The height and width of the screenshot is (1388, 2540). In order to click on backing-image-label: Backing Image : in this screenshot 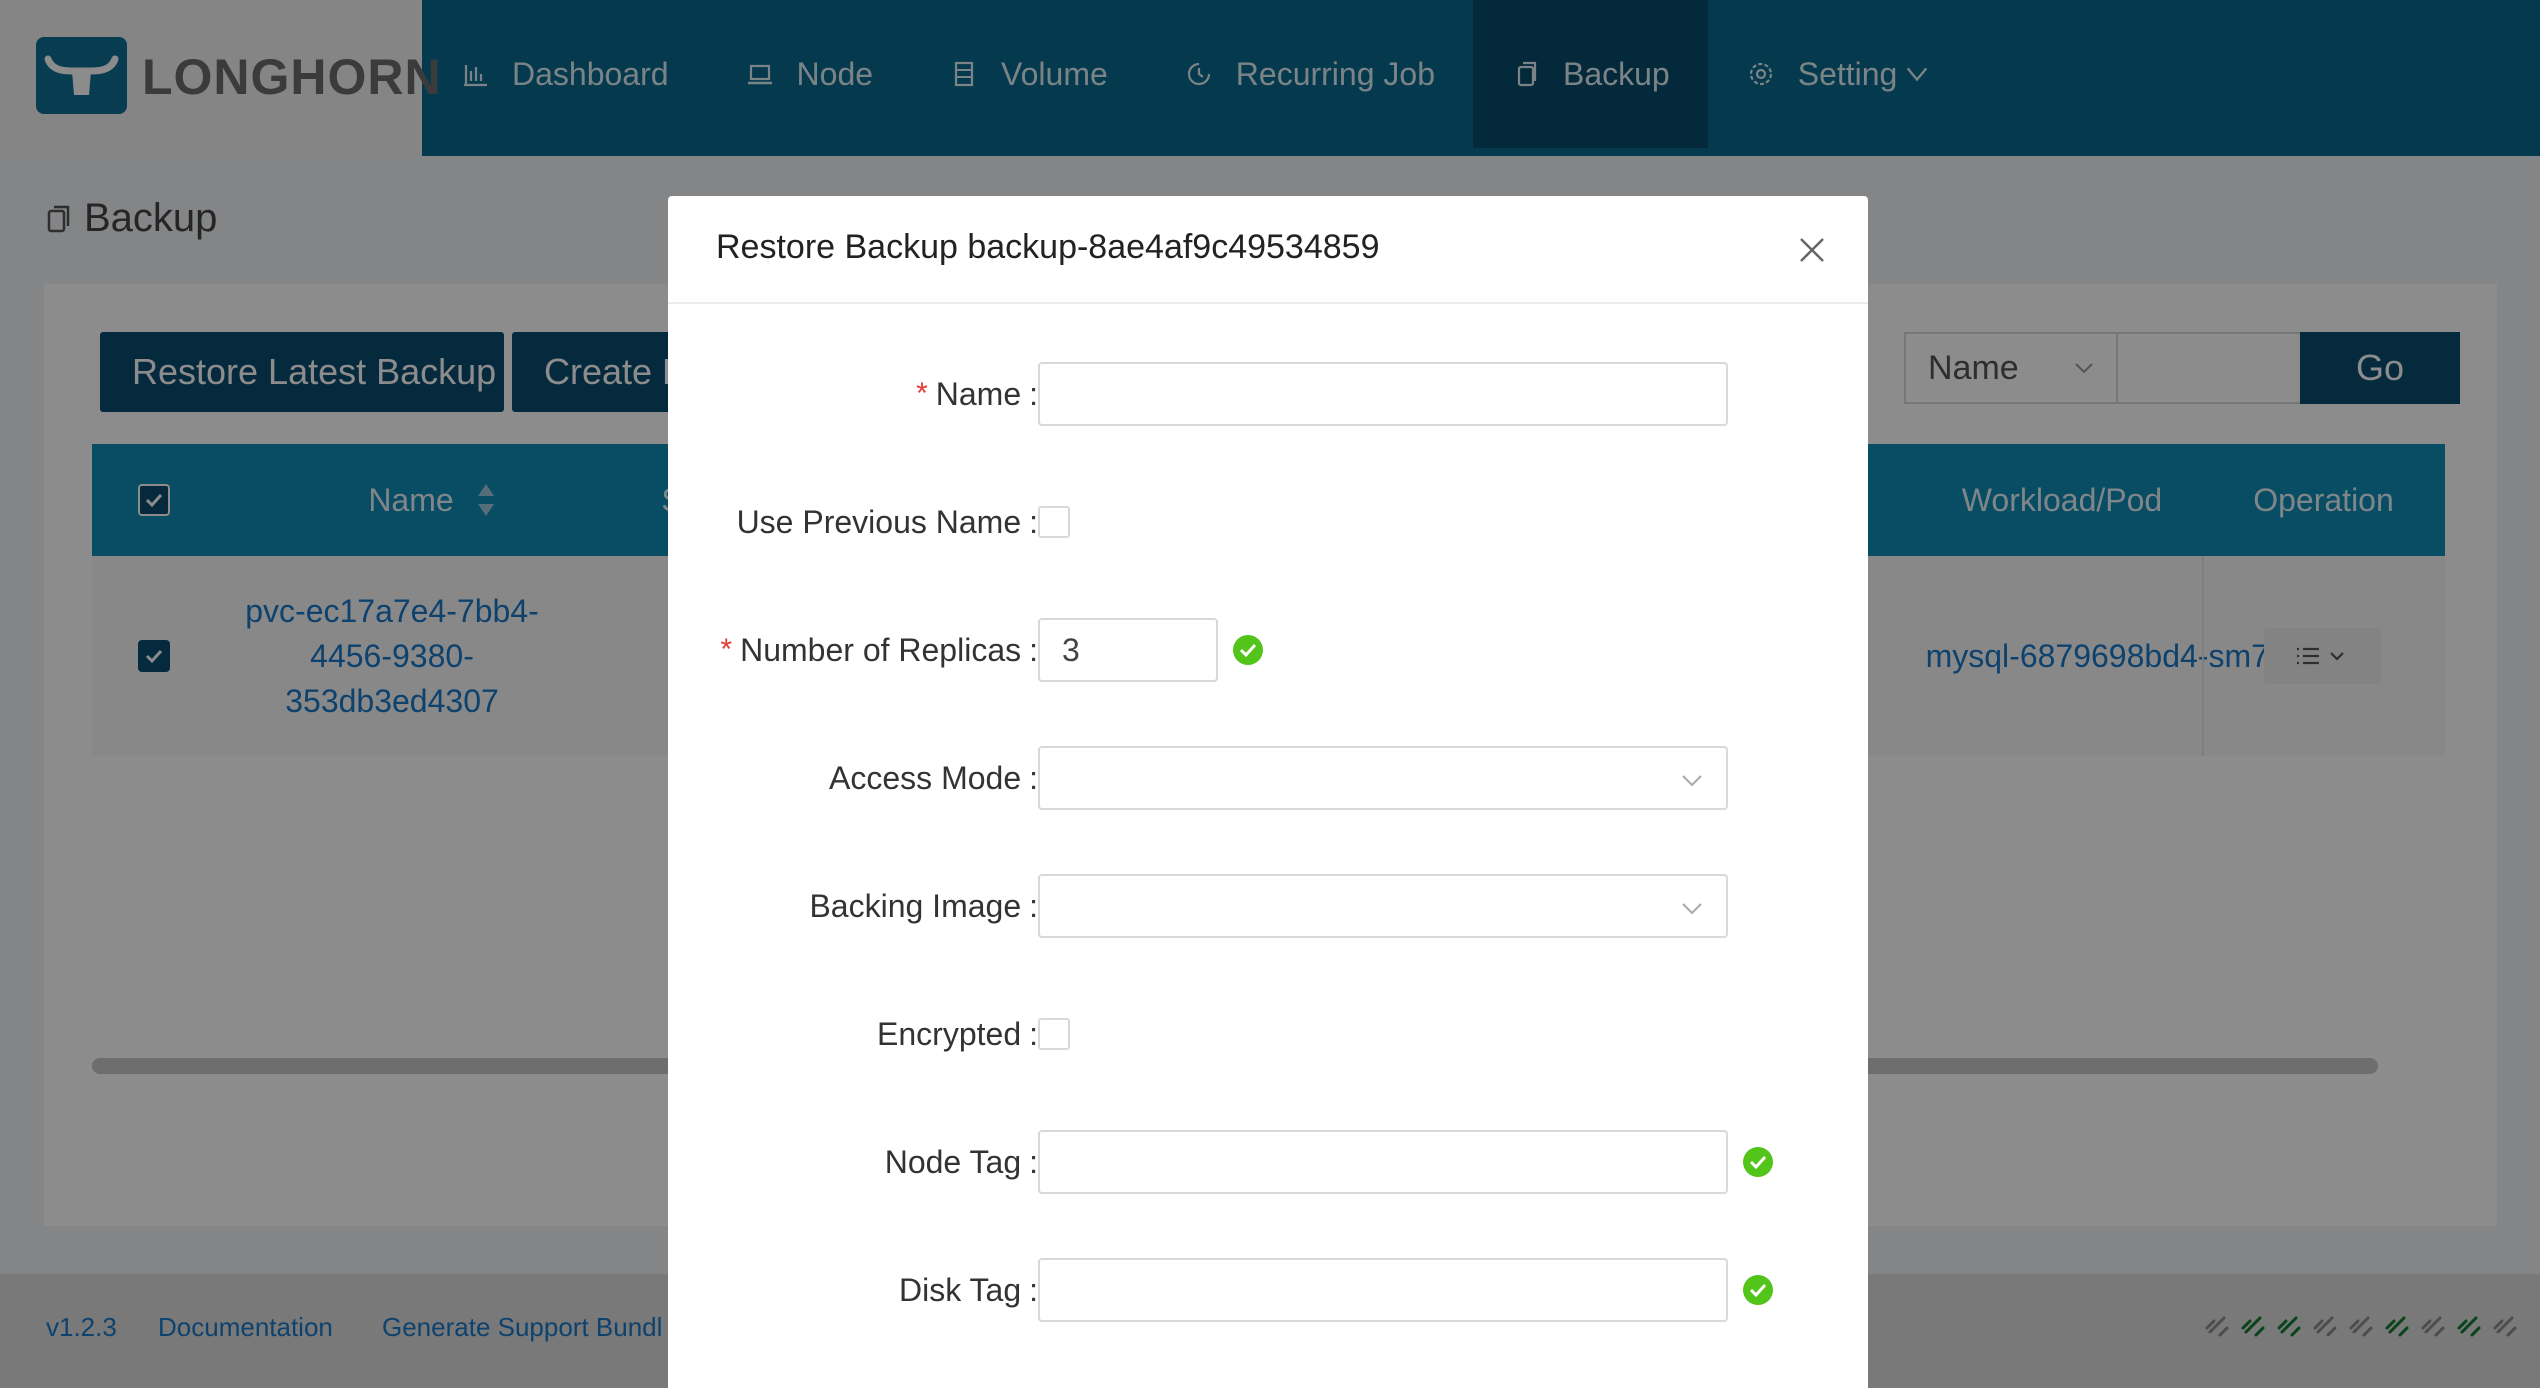, I will do `click(923, 906)`.